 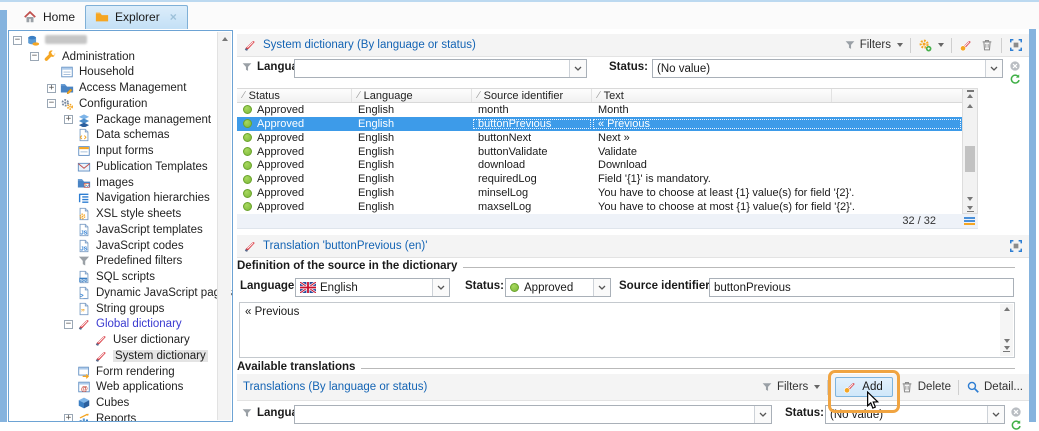 I want to click on language-combobox: English, so click(x=372, y=287).